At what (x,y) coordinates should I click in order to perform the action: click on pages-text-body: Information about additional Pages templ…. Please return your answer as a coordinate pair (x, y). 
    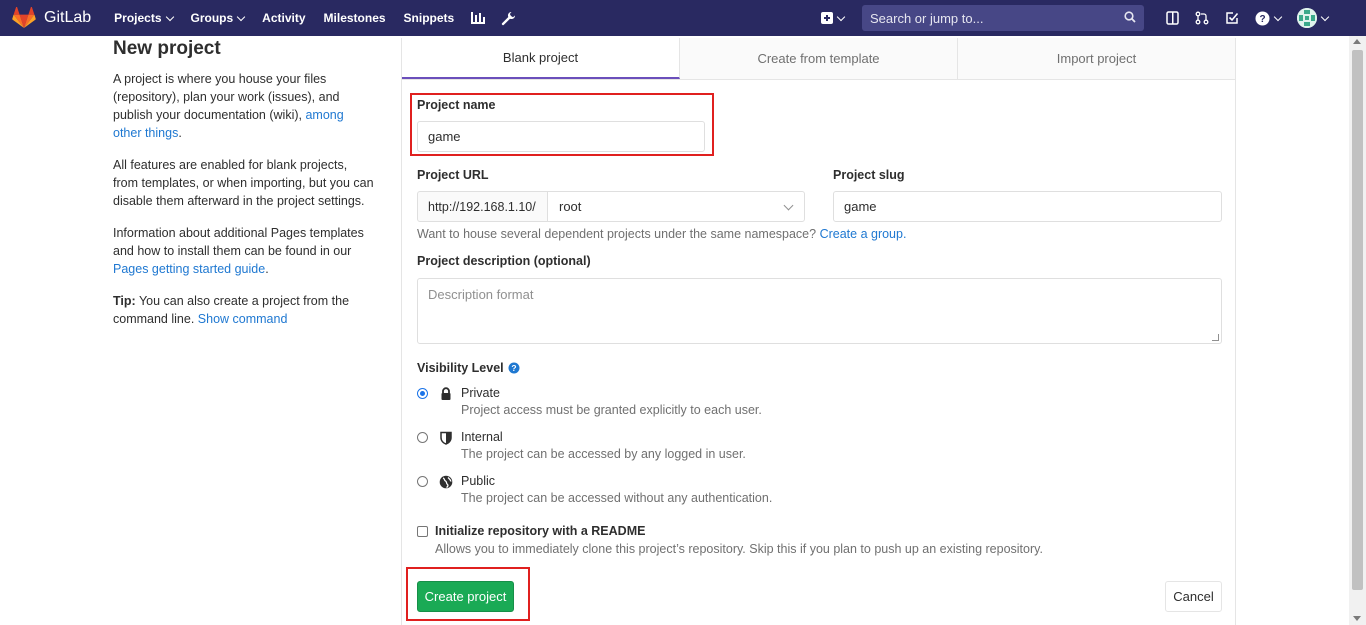
    Looking at the image, I should click on (238, 242).